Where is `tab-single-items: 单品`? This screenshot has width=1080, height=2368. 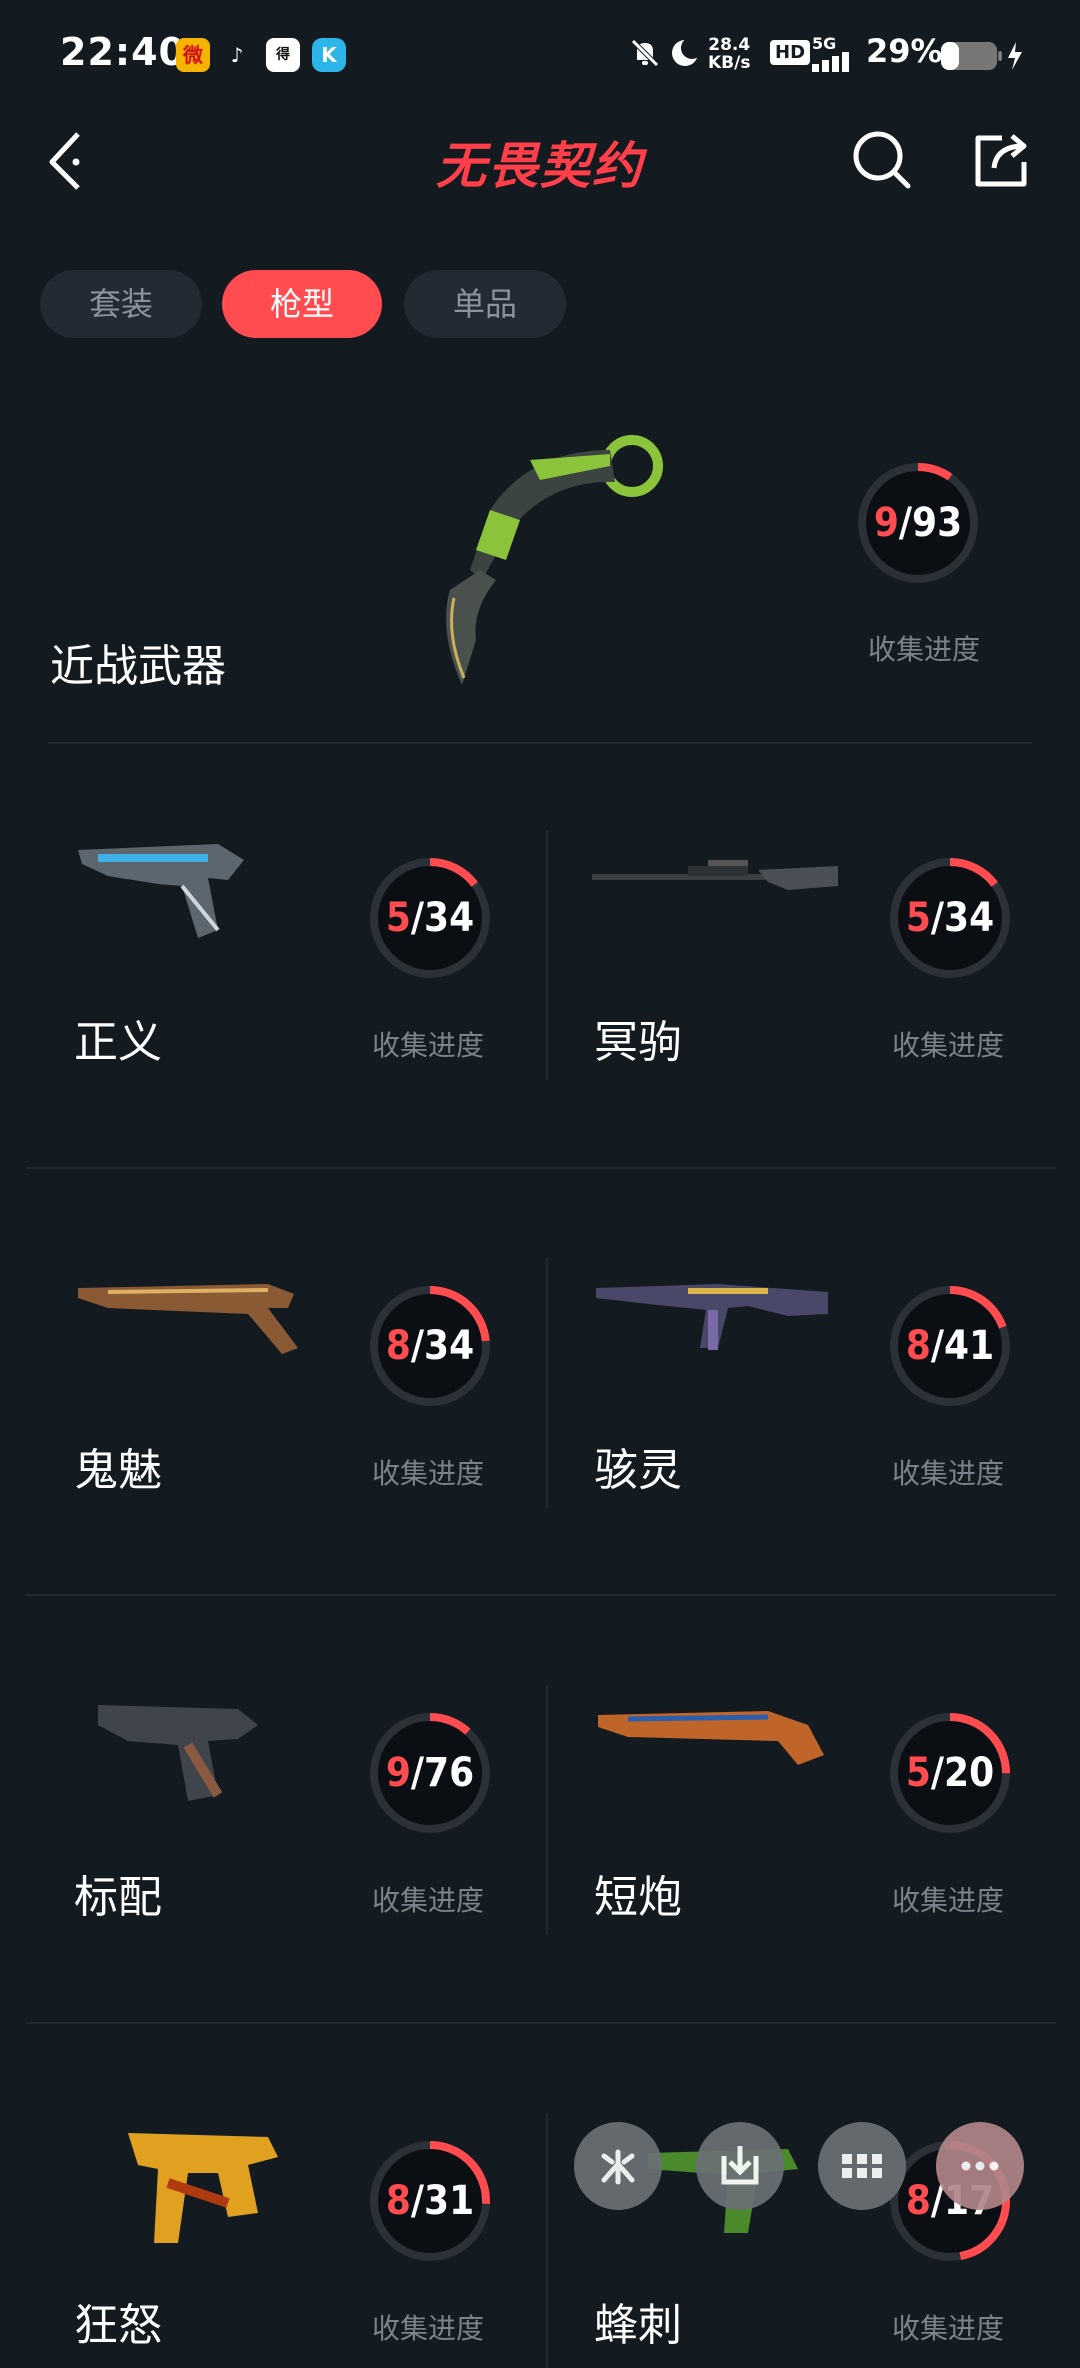
tab-single-items: 单品 is located at coordinates (485, 304).